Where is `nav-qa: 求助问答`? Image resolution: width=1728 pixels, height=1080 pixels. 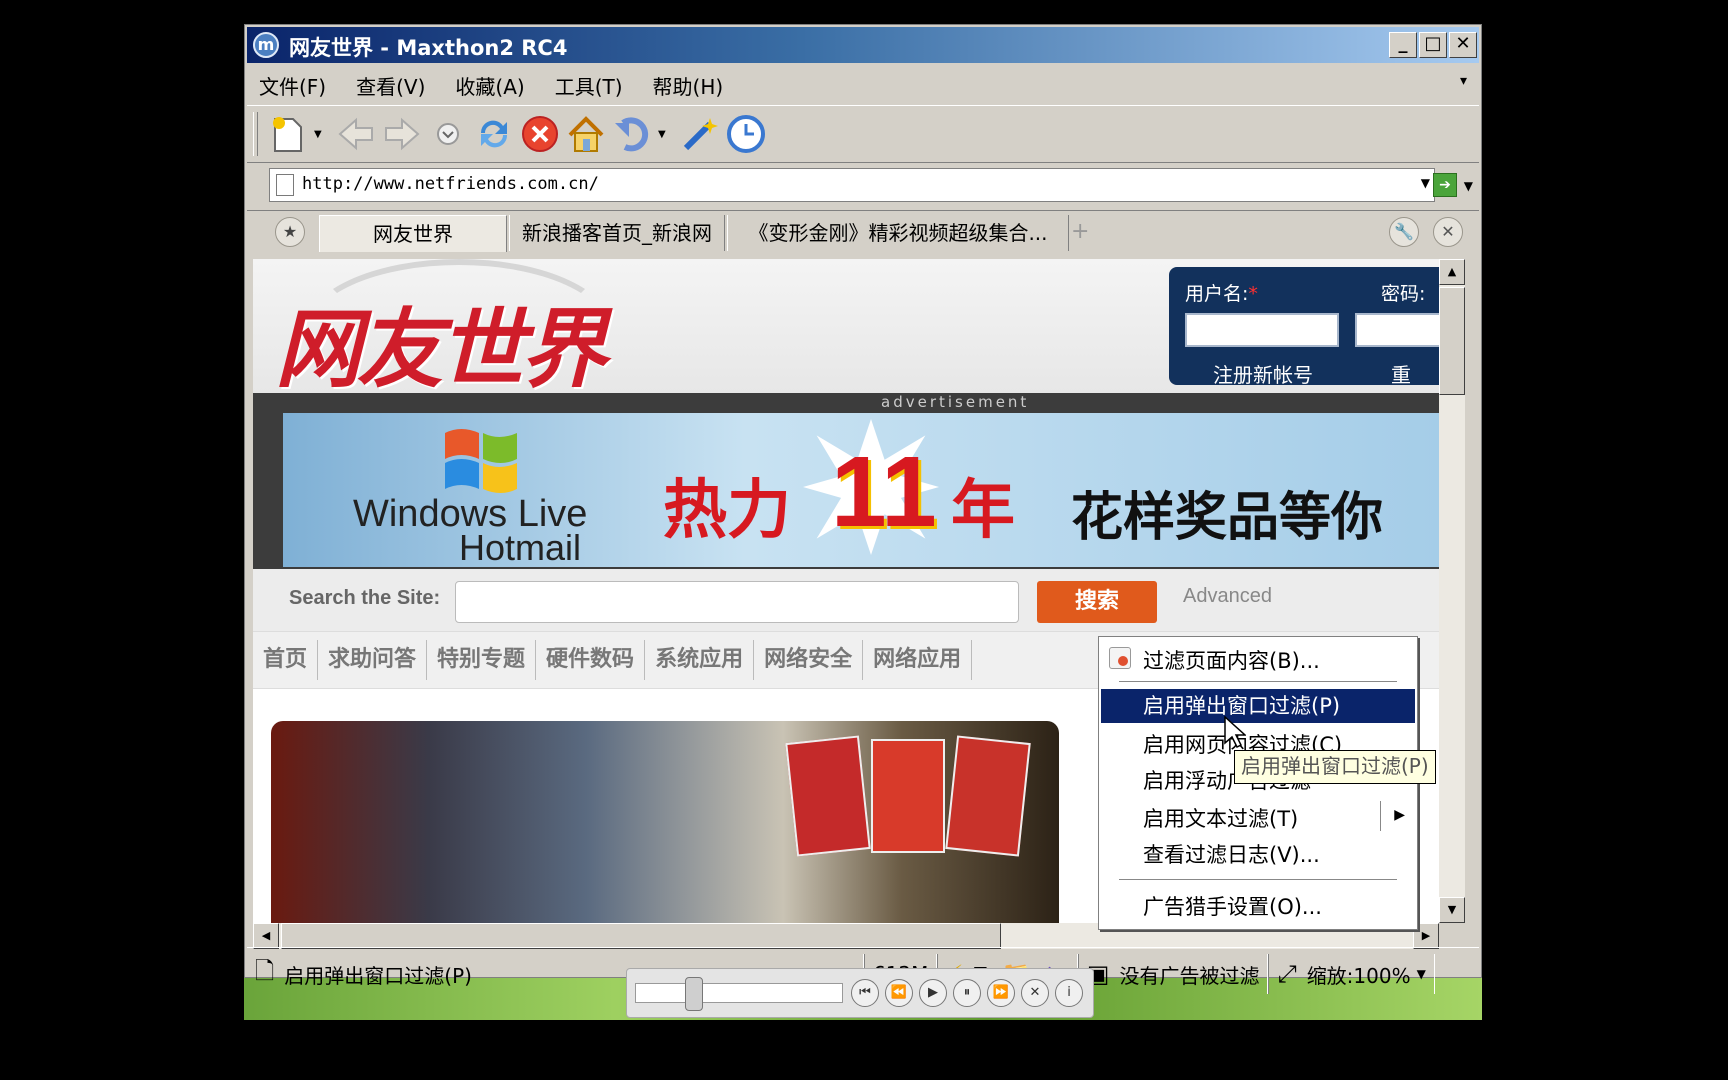 nav-qa: 求助问答 is located at coordinates (373, 660).